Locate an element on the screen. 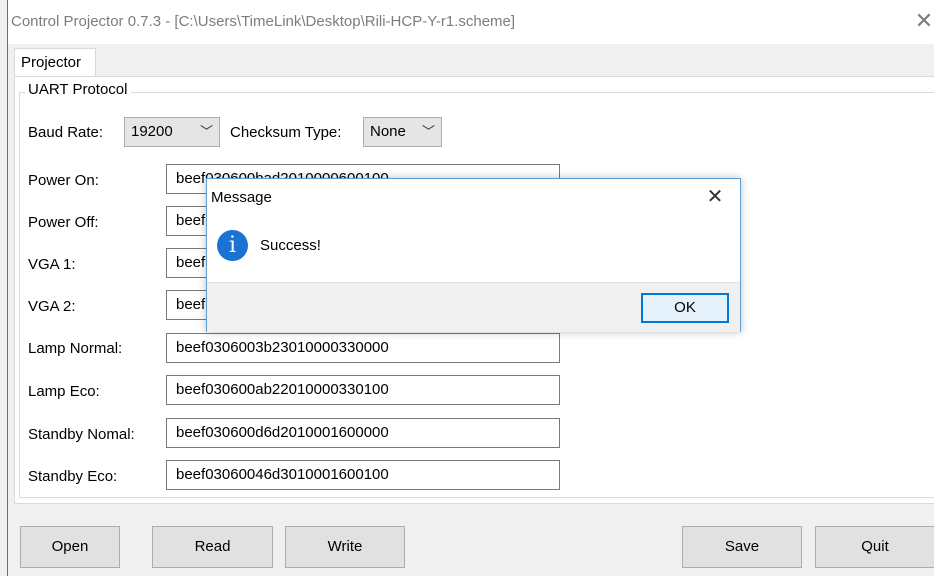 Image resolution: width=934 pixels, height=576 pixels. save-button: Save is located at coordinates (742, 547).